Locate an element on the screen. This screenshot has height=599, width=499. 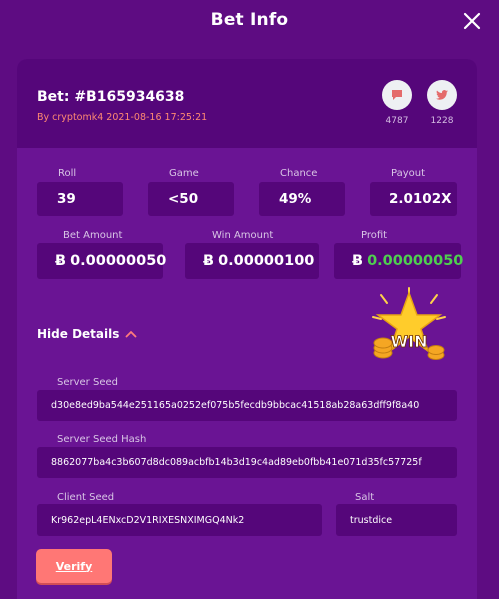
twitter-icon is located at coordinates (442, 95).